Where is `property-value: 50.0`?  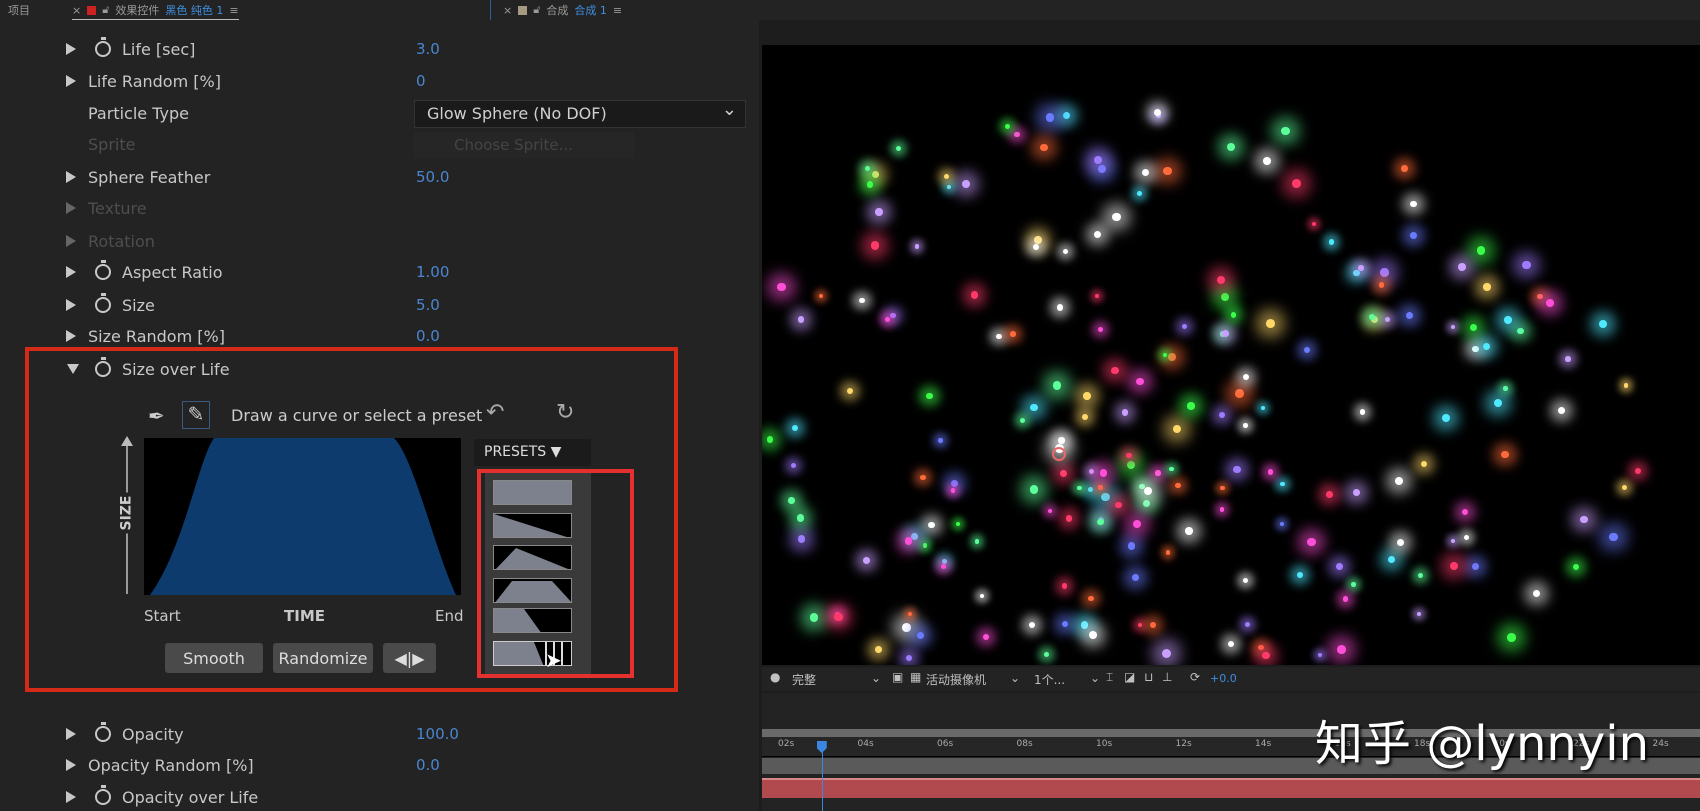
property-value: 50.0 is located at coordinates (432, 177).